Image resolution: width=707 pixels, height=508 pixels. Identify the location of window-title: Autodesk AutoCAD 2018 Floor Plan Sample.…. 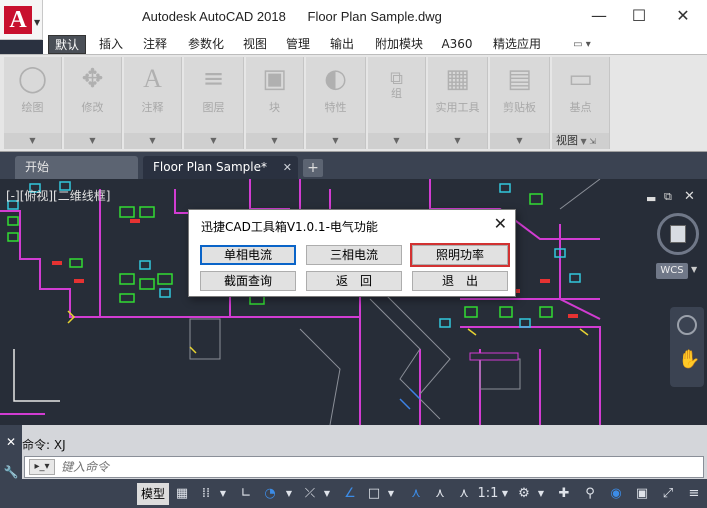
(292, 16).